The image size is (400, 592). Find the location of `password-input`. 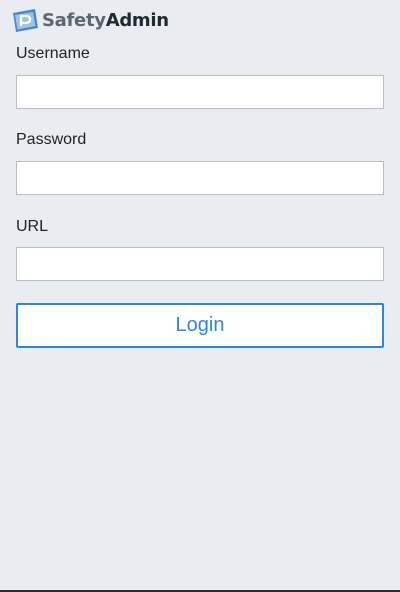

password-input is located at coordinates (200, 178).